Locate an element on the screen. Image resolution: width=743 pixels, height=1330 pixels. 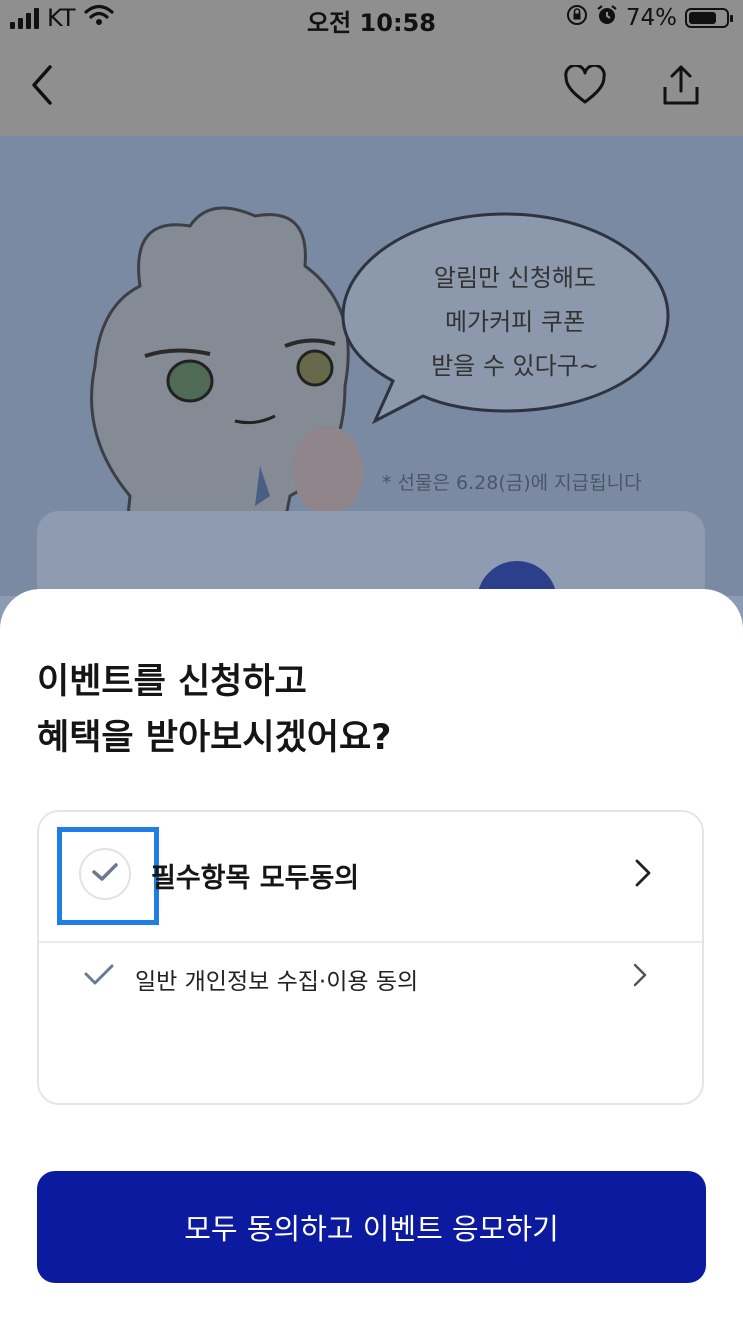
term-row-privacy: 일반 개인정보 수집·이용 동의 is located at coordinates (370, 977).